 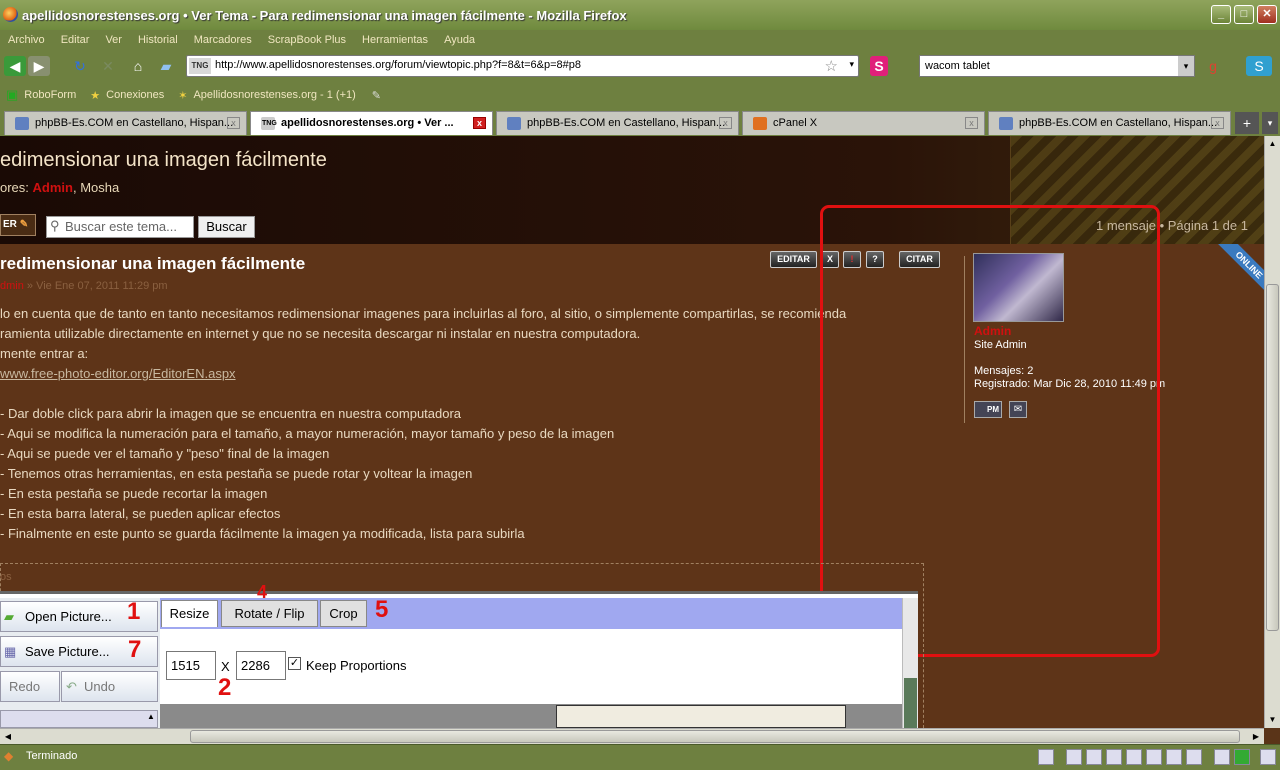 I want to click on height-input: 2286, so click(x=261, y=665).